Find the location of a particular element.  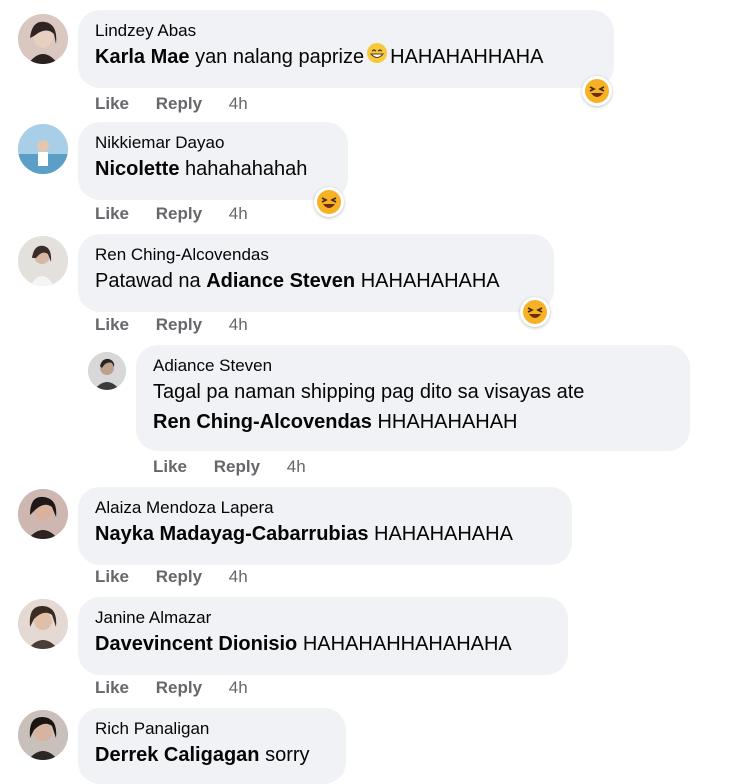

comment-author: Nikkiemar Dayao is located at coordinates (212, 143).